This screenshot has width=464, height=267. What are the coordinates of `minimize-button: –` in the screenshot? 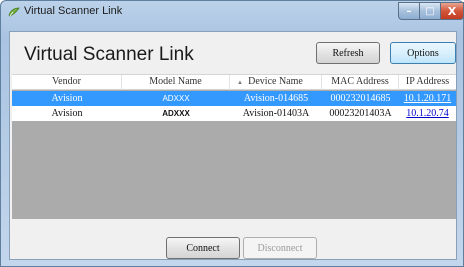 It's located at (409, 11).